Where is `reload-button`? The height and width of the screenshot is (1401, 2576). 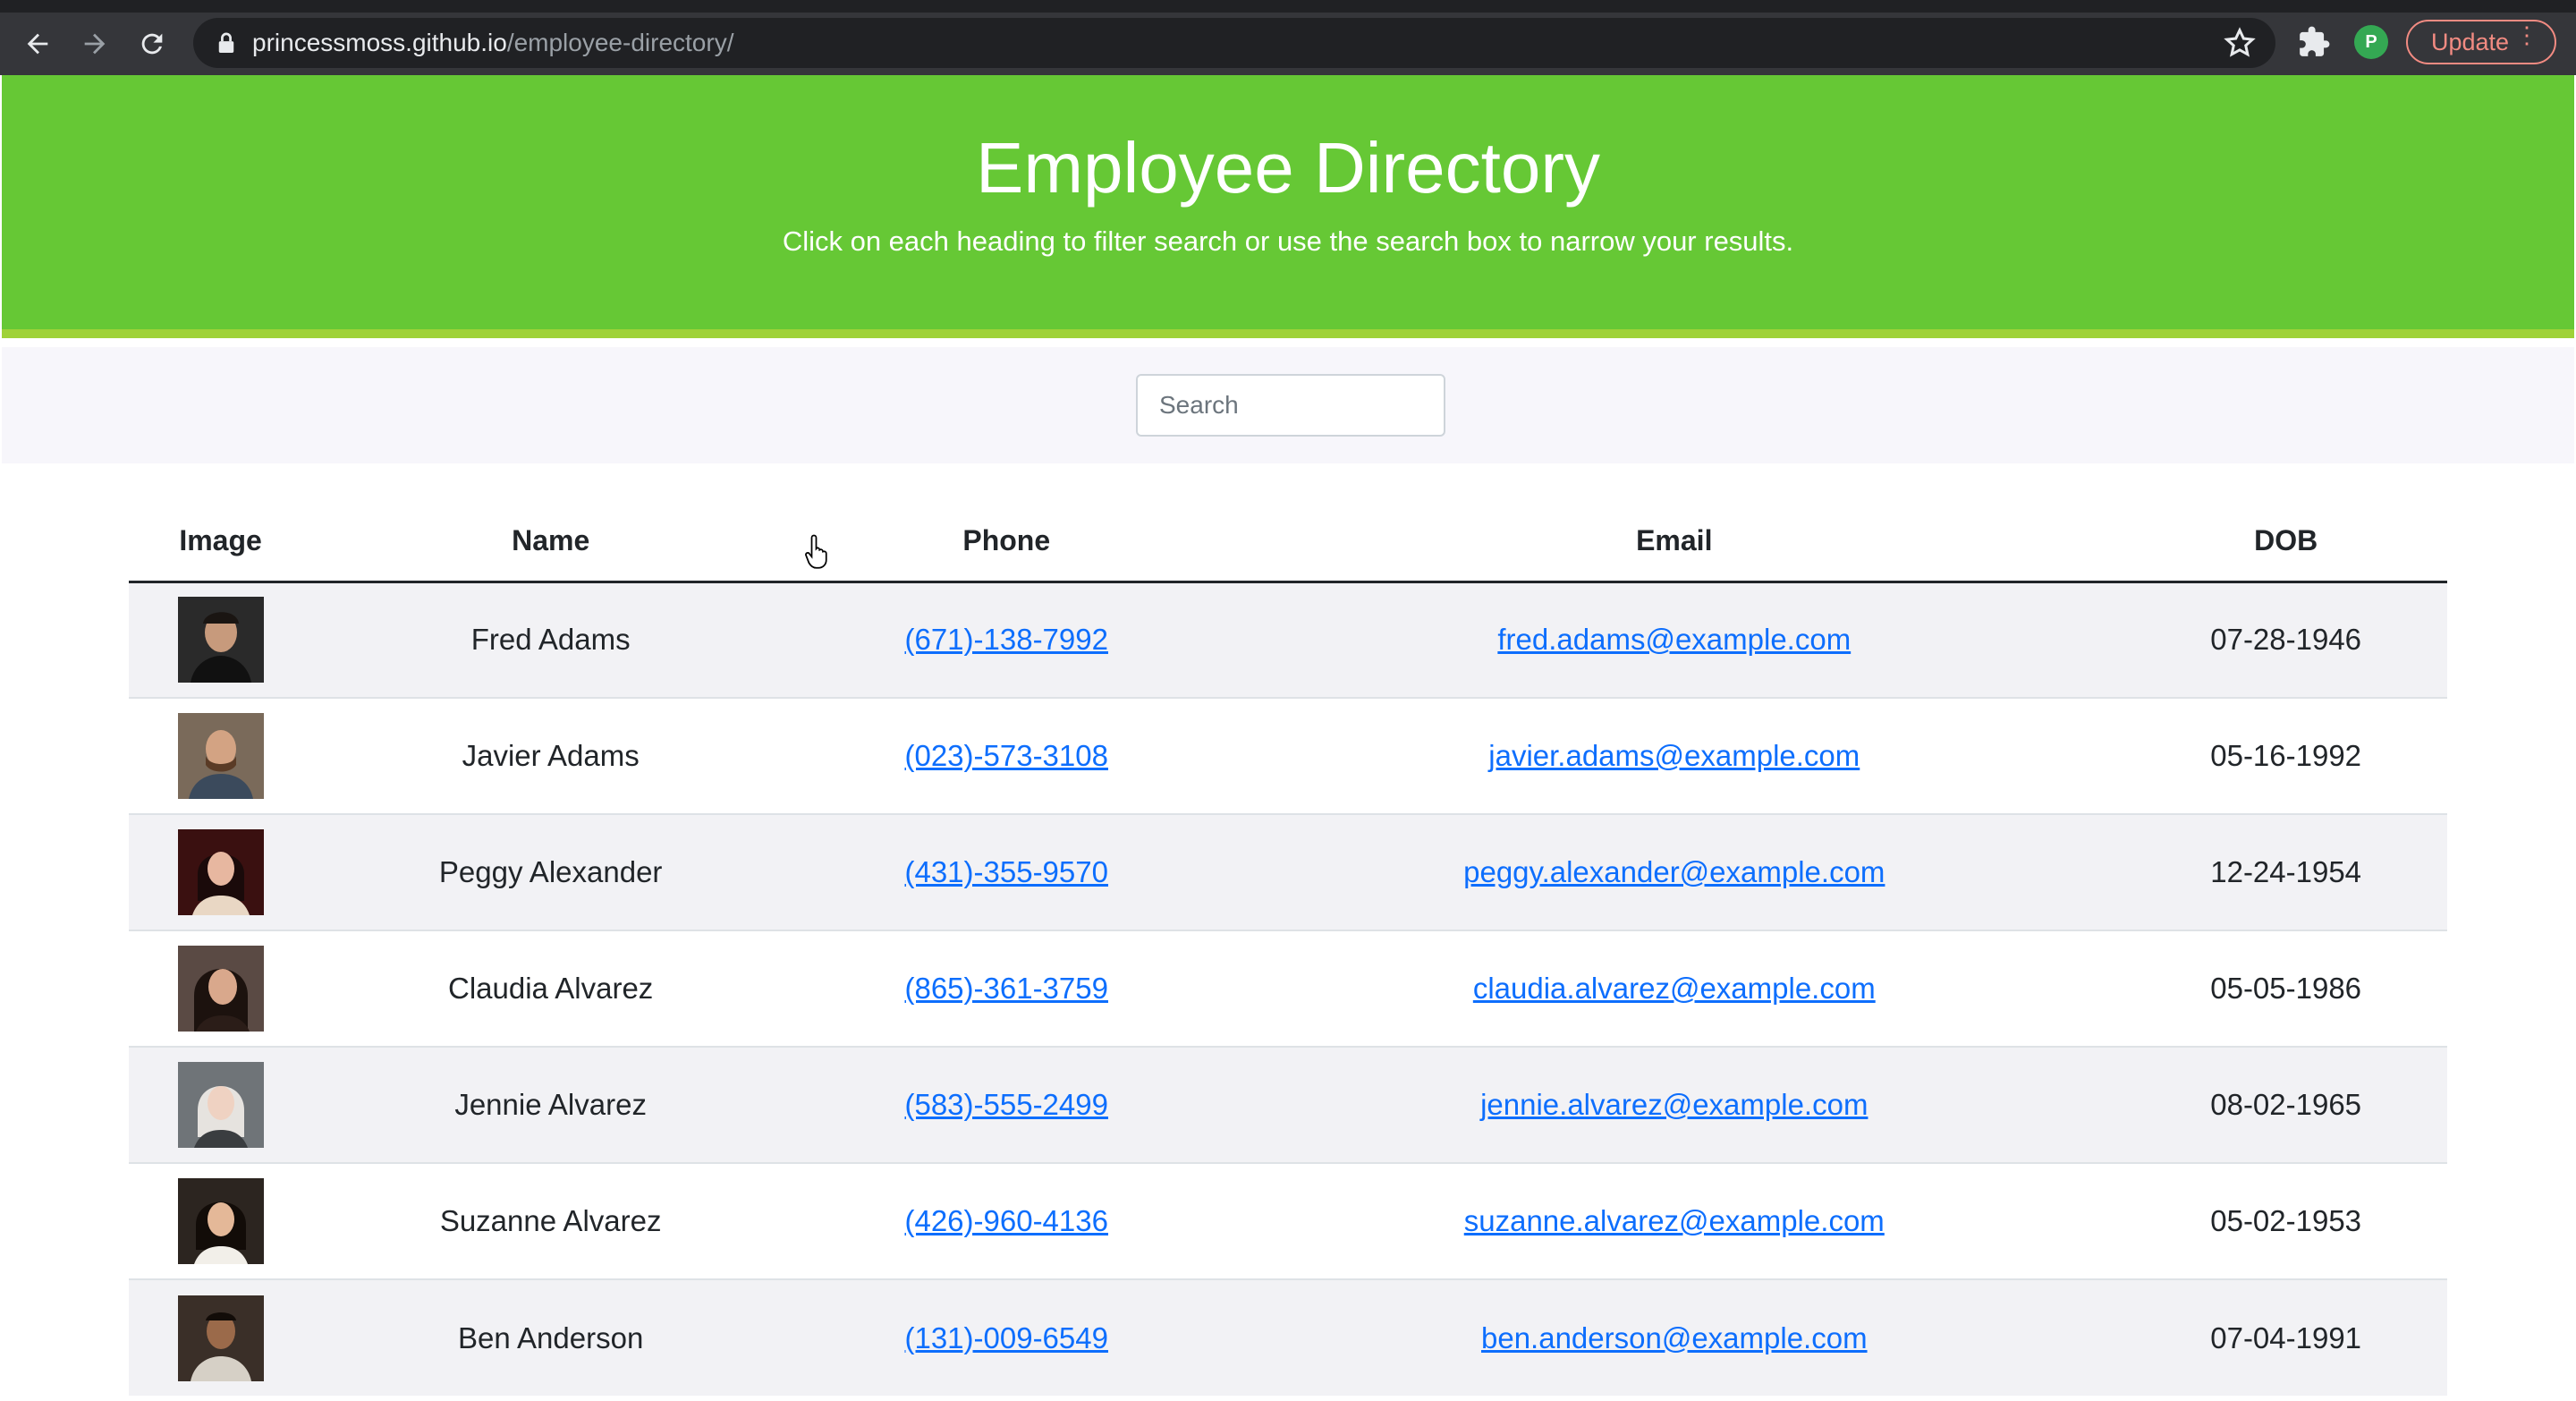
reload-button is located at coordinates (152, 43).